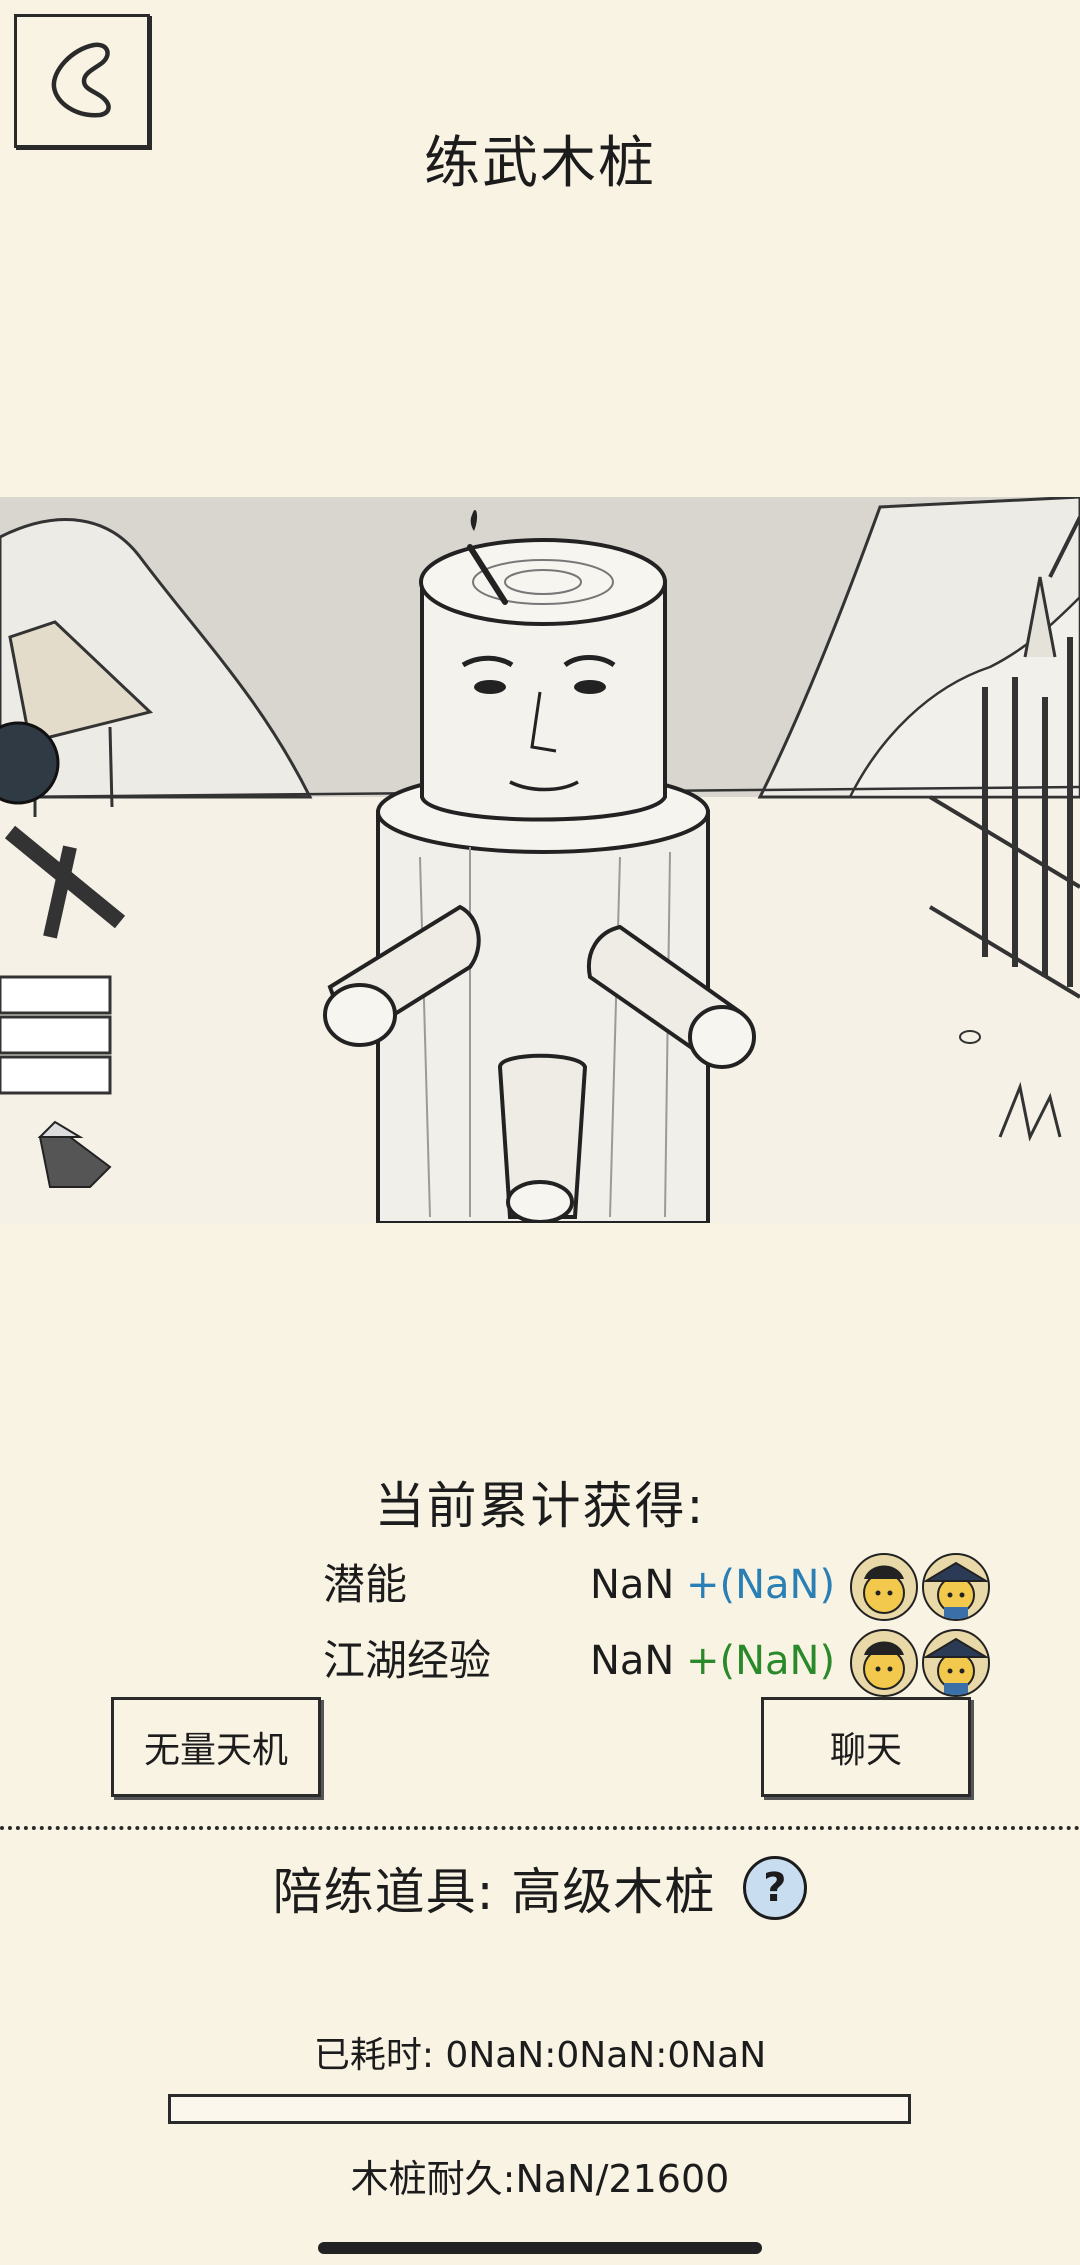 The image size is (1080, 2265). I want to click on stat-label: 江湖经验, so click(407, 1660).